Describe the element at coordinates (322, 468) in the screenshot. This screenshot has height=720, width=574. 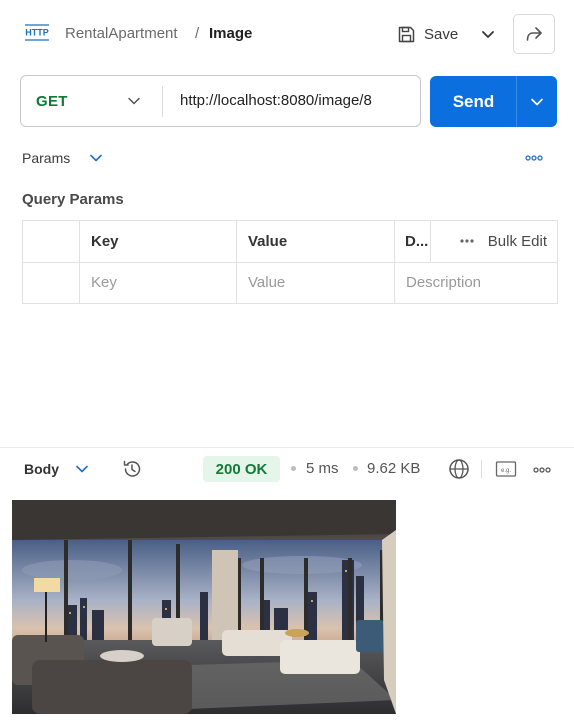
I see `response-time: 5 ms` at that location.